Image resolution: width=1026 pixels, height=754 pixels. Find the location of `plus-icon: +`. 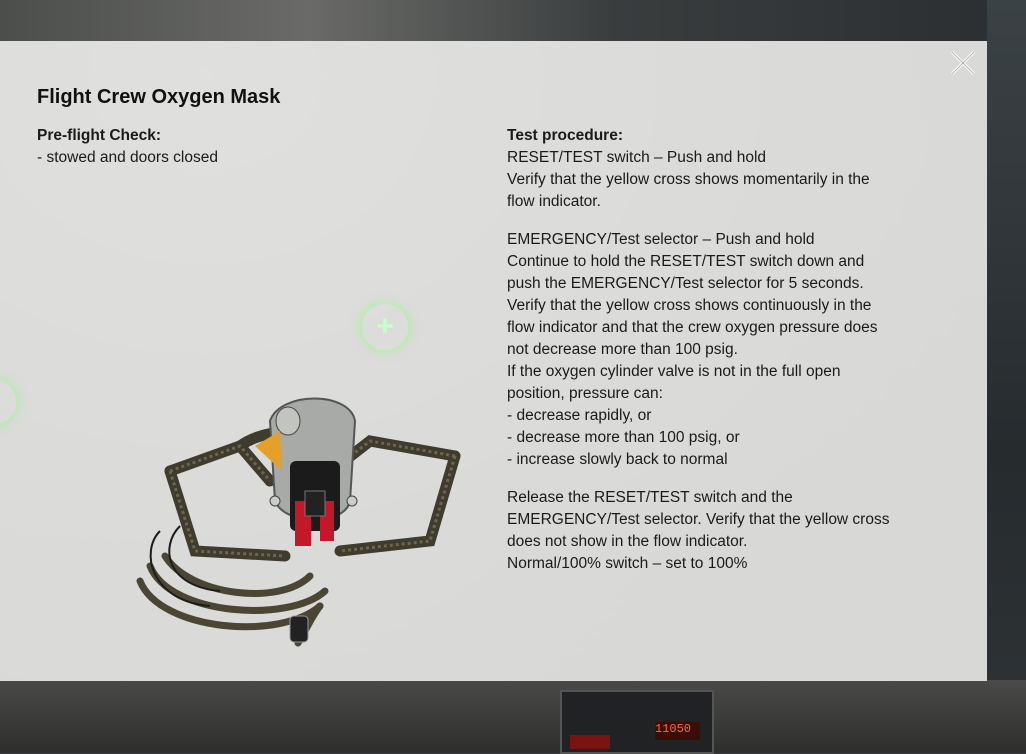

plus-icon: + is located at coordinates (385, 326).